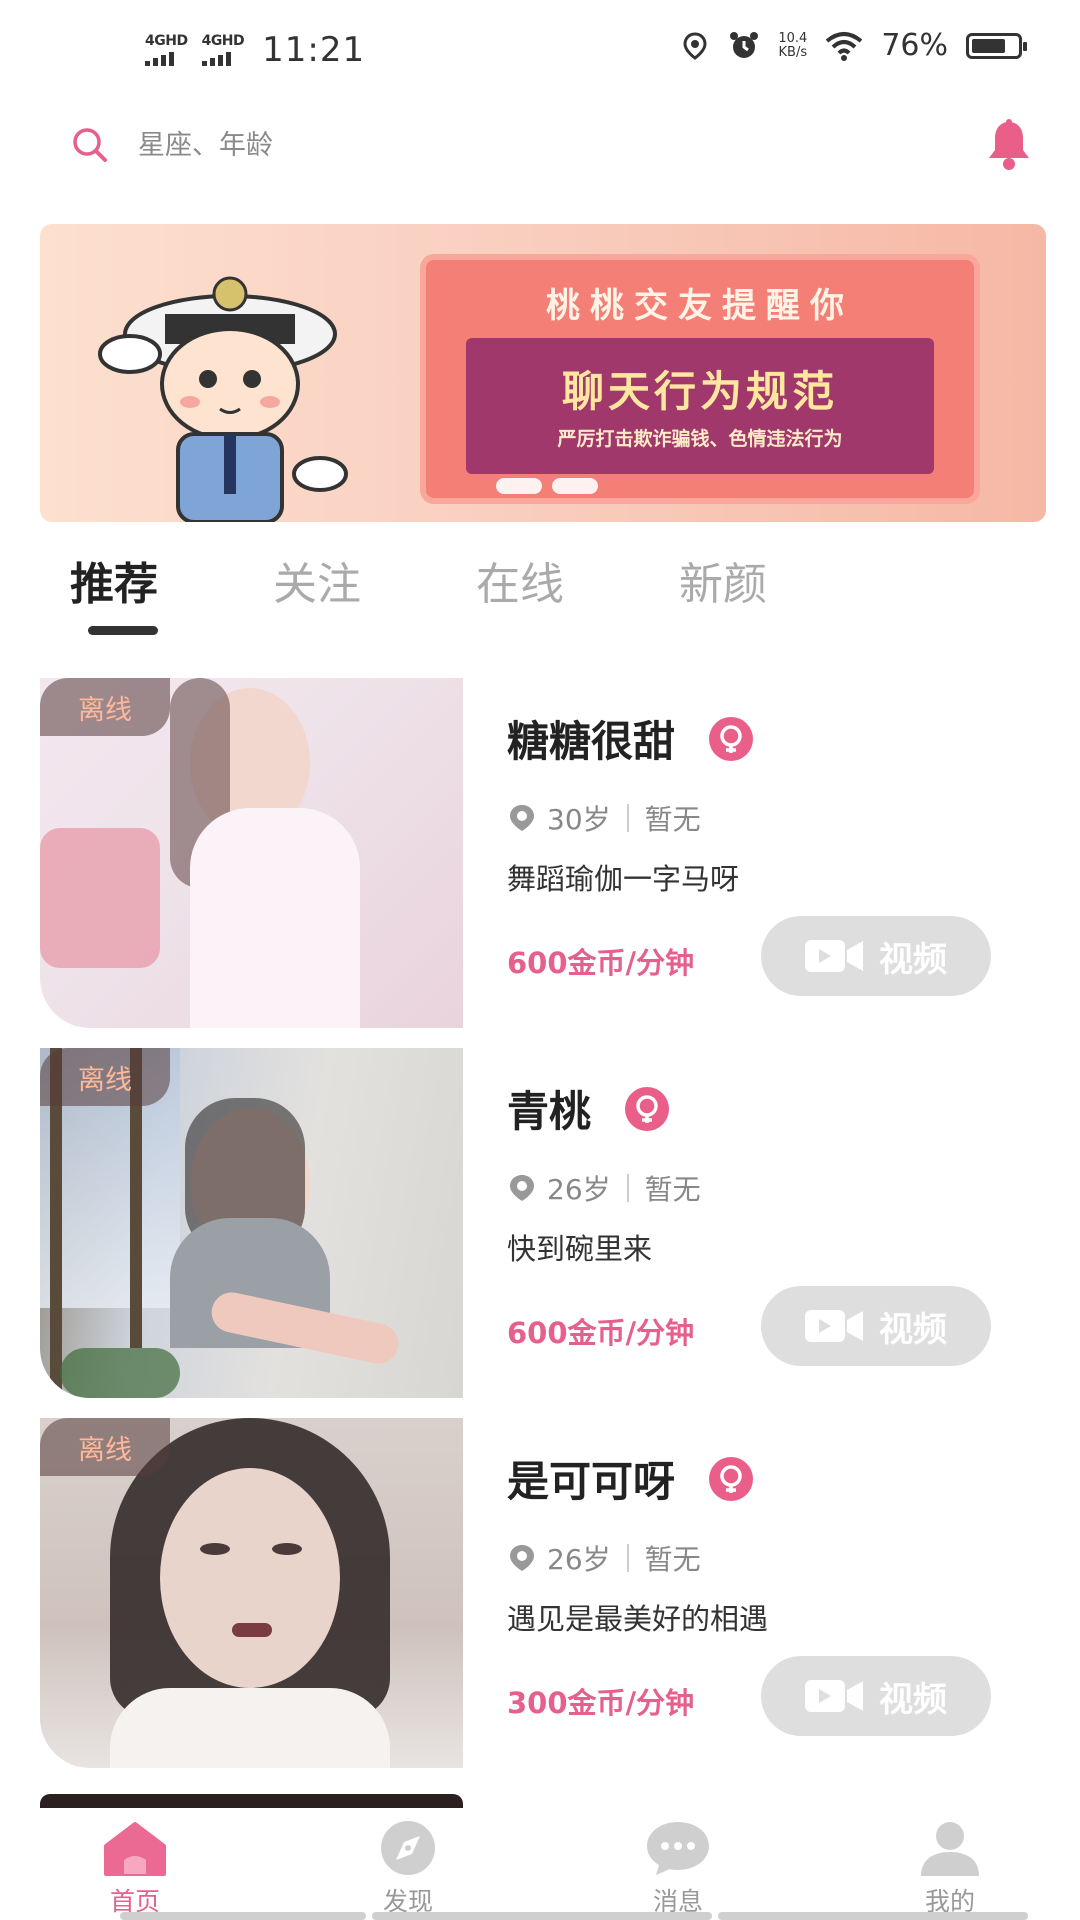 Image resolution: width=1080 pixels, height=1920 pixels. Describe the element at coordinates (591, 1481) in the screenshot. I see `profile-name: 是可可呀` at that location.